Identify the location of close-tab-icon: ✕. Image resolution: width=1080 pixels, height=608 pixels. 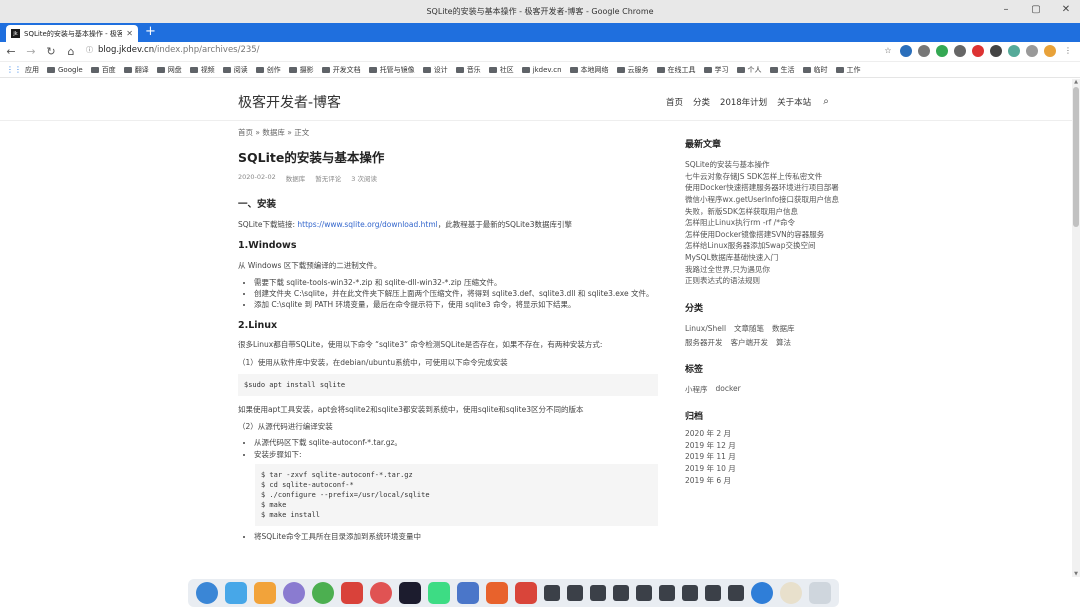
(129, 33).